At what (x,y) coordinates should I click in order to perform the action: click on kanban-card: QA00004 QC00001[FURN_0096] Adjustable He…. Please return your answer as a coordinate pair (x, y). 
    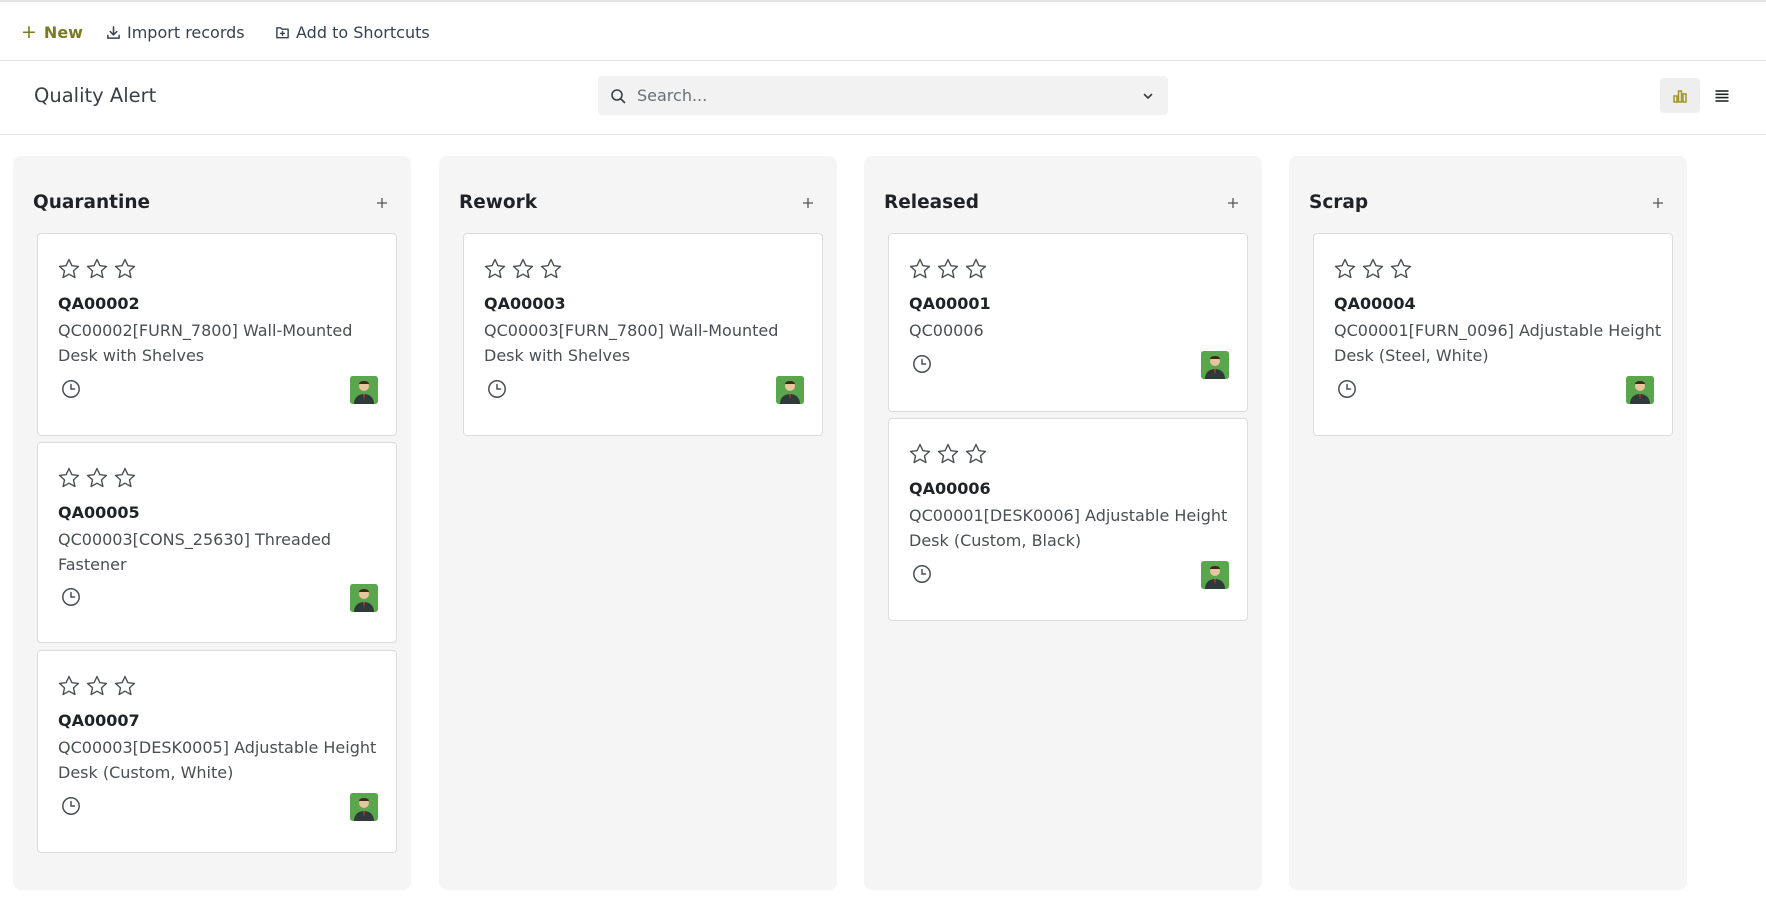
    Looking at the image, I should click on (1493, 334).